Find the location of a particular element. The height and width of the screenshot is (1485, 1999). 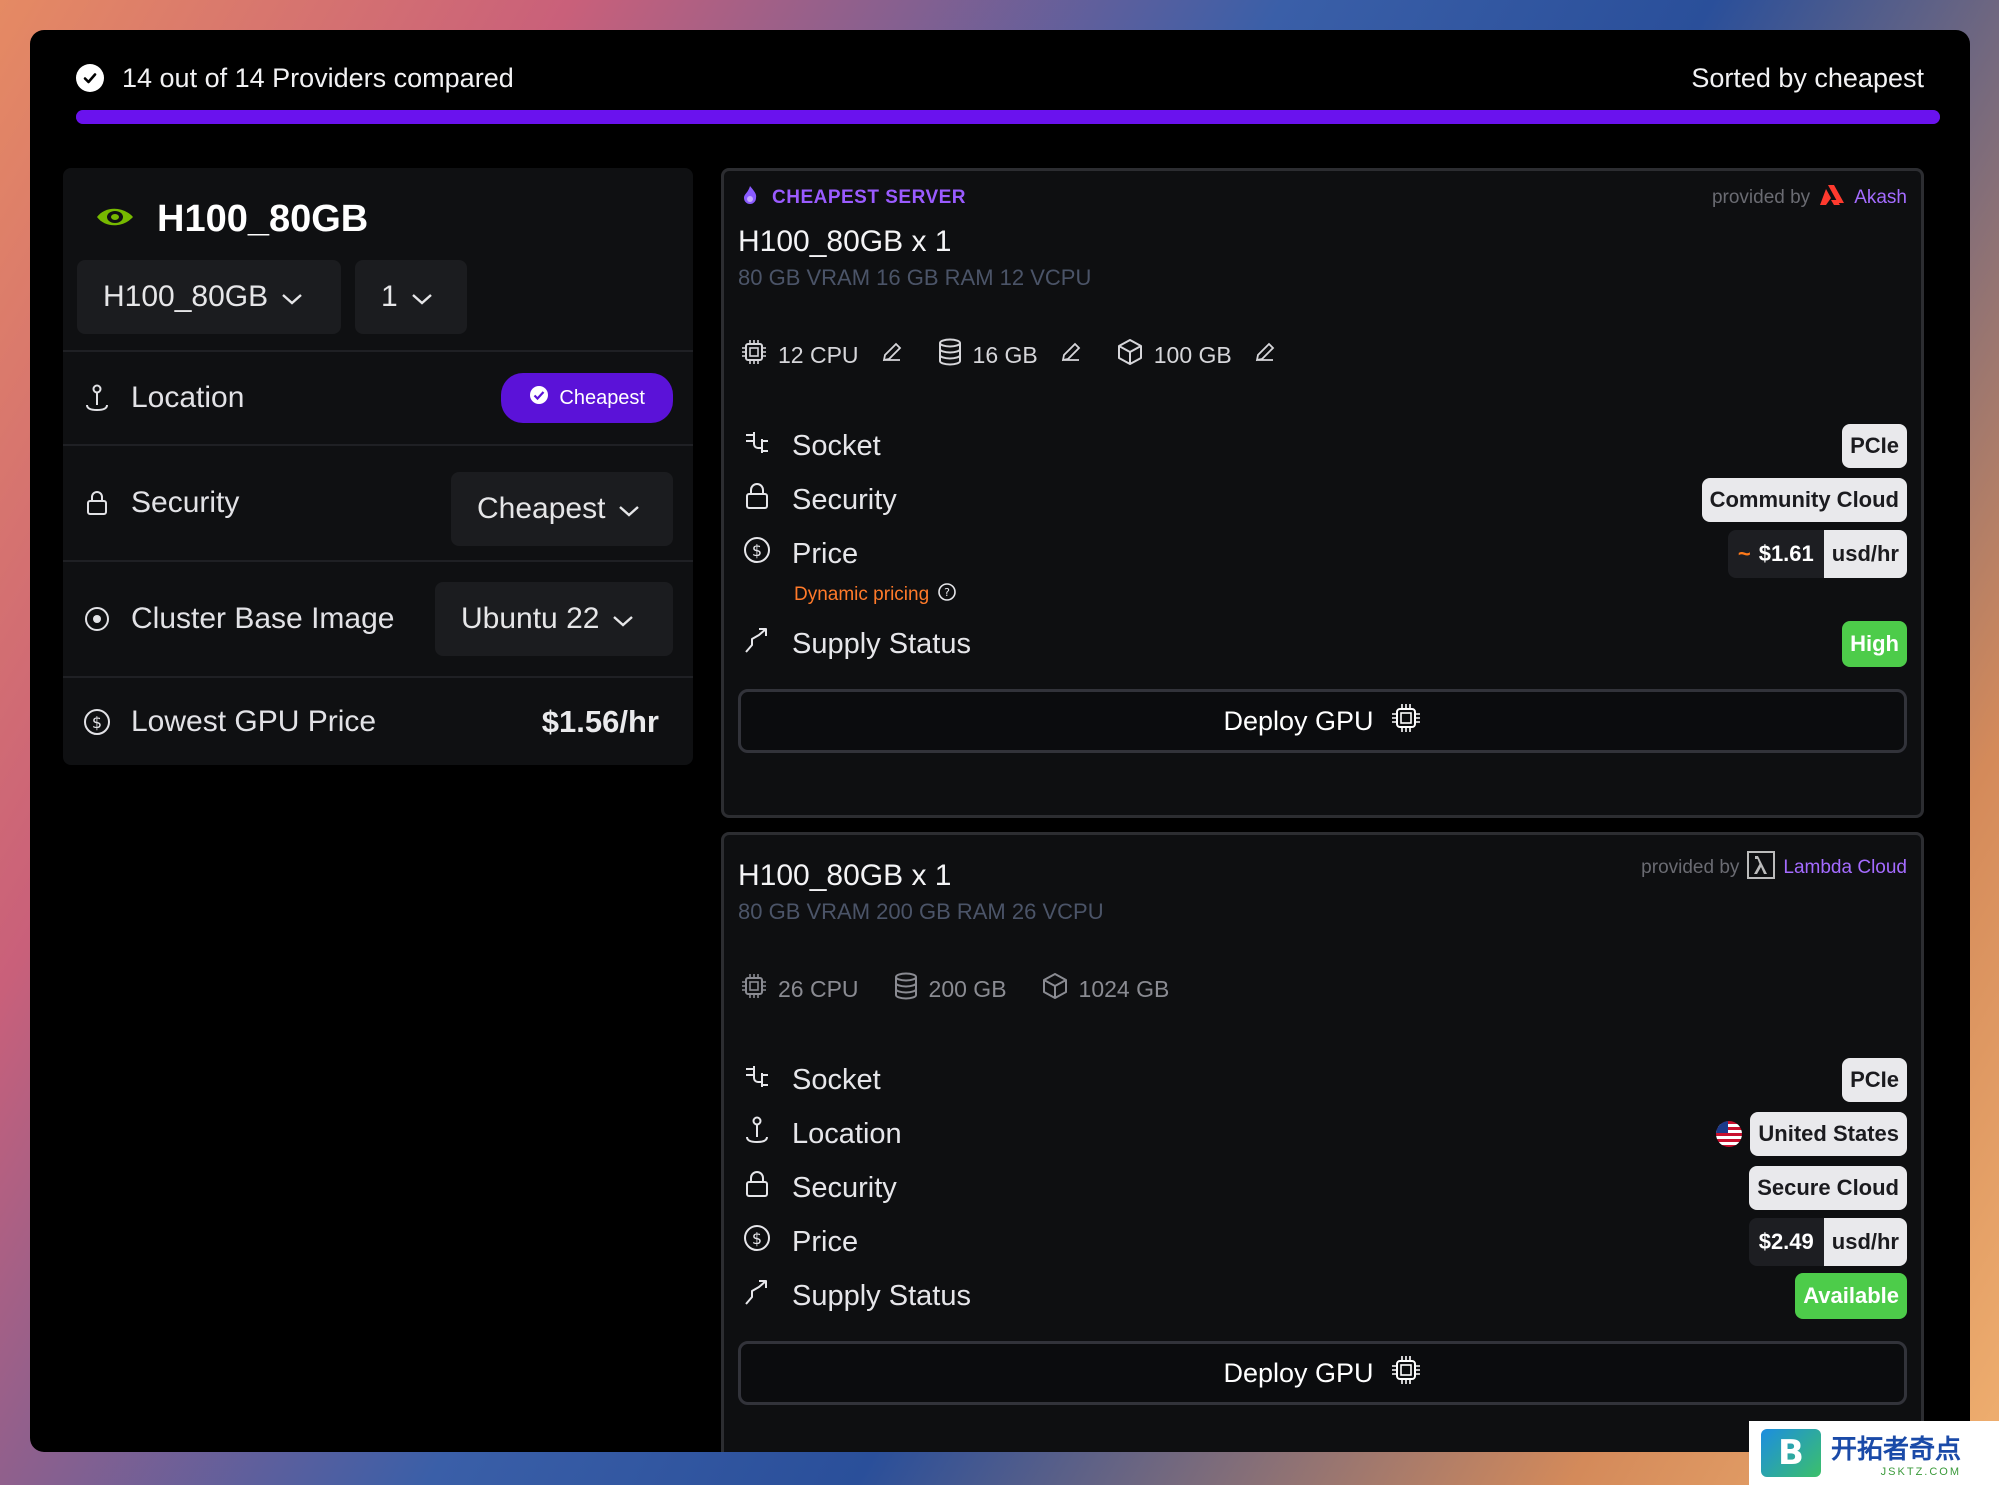

cheapest-server-tag: CHEAPEST SERVER is located at coordinates (869, 197).